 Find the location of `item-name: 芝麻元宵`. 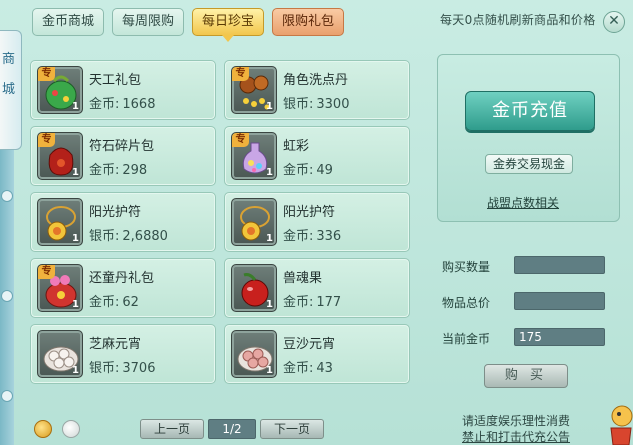

item-name: 芝麻元宵 is located at coordinates (115, 344).